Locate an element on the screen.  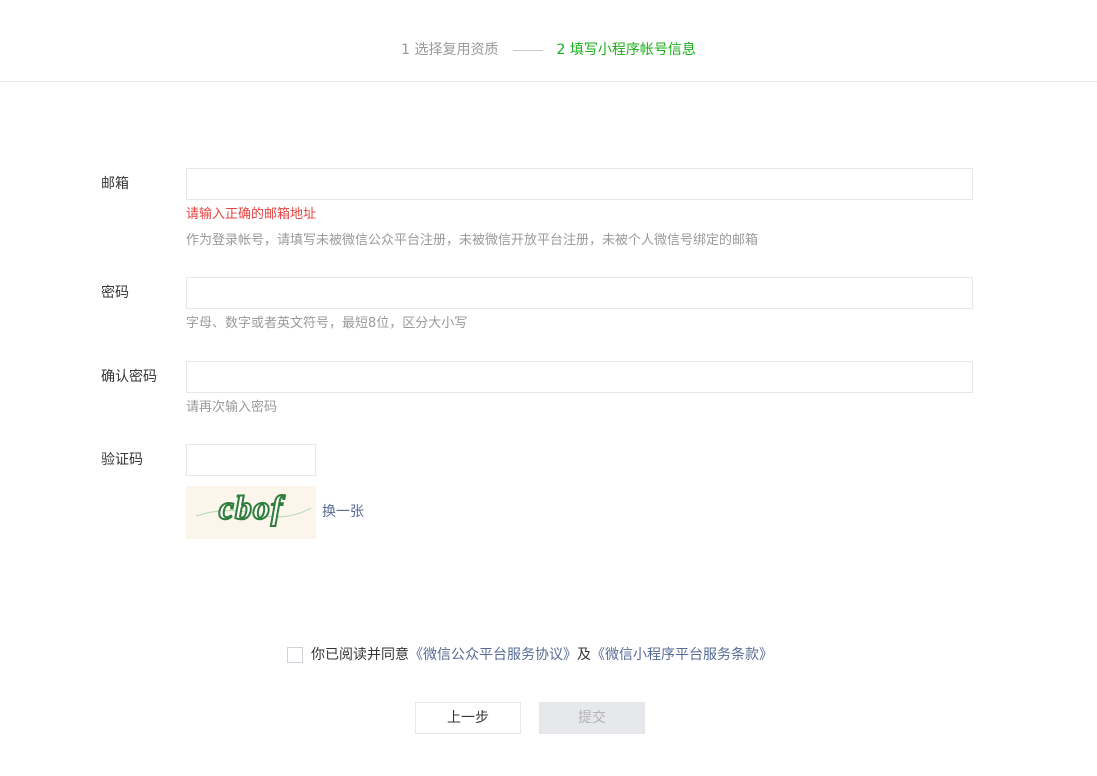
service-agreement-link: 《微信公众平台服务协议》 is located at coordinates (493, 655).